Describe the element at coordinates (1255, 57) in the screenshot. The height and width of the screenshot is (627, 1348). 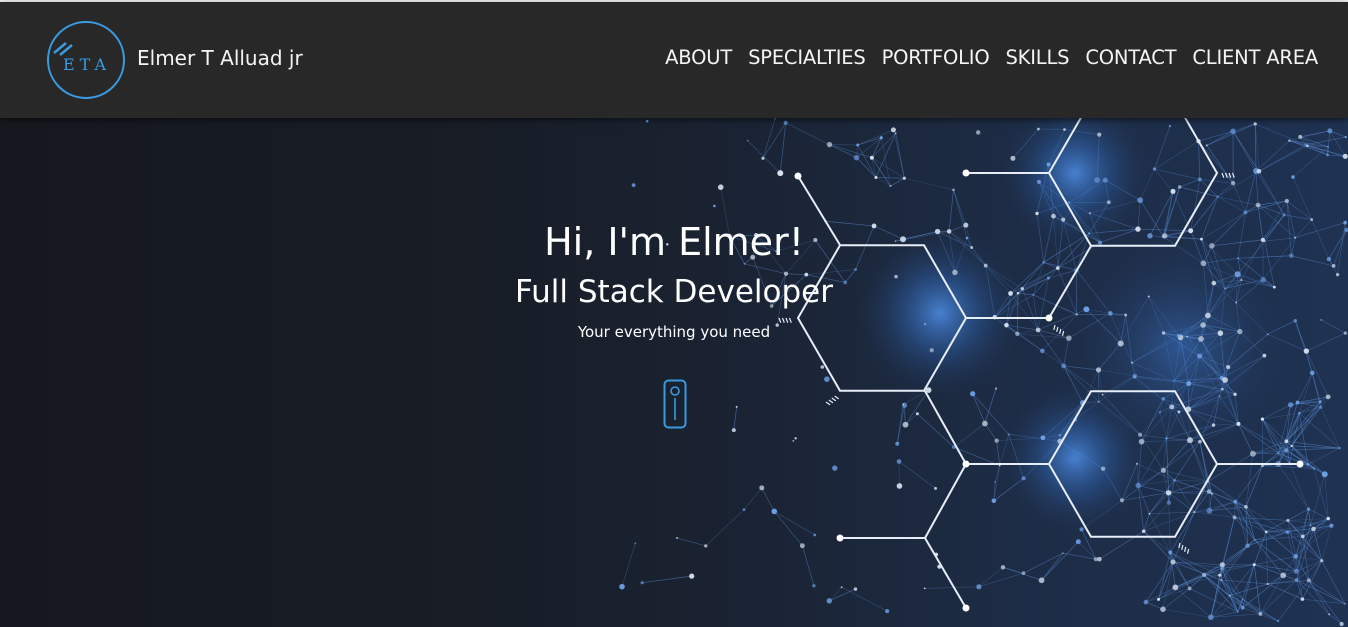
I see `nav-client-area: CLIENT AREA` at that location.